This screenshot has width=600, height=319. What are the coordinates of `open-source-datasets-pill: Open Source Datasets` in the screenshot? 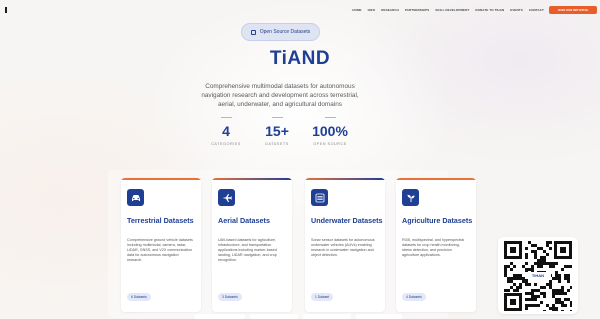 It's located at (280, 32).